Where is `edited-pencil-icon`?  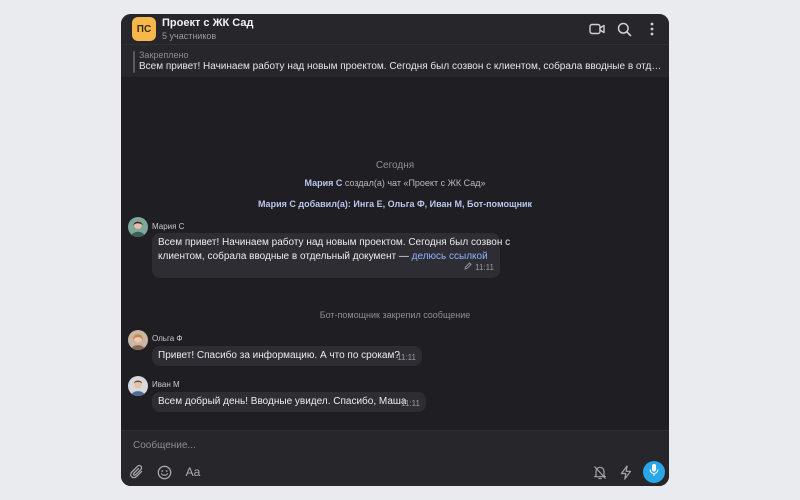 edited-pencil-icon is located at coordinates (468, 268).